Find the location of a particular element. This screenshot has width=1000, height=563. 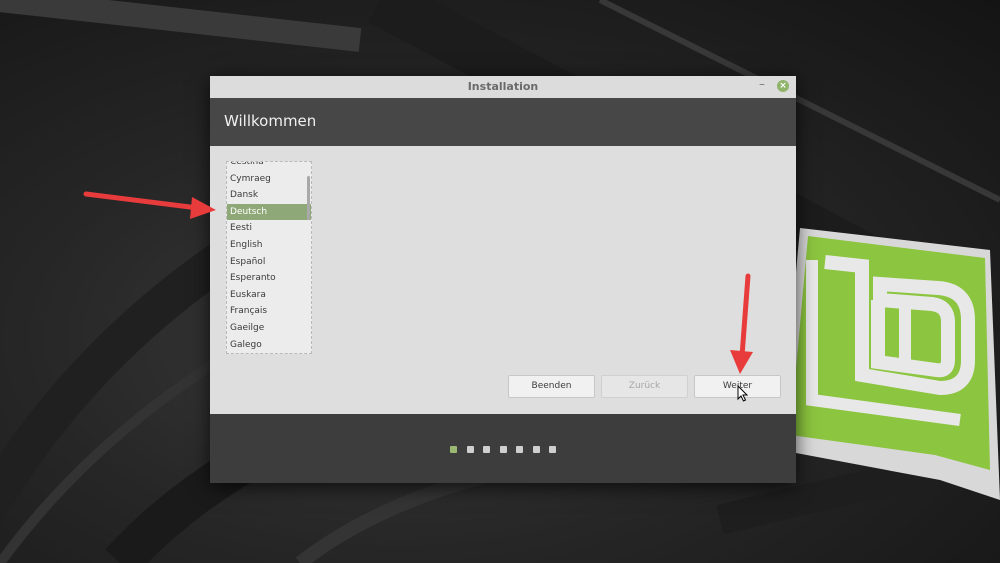

list-item-language: Eesti is located at coordinates (269, 228).